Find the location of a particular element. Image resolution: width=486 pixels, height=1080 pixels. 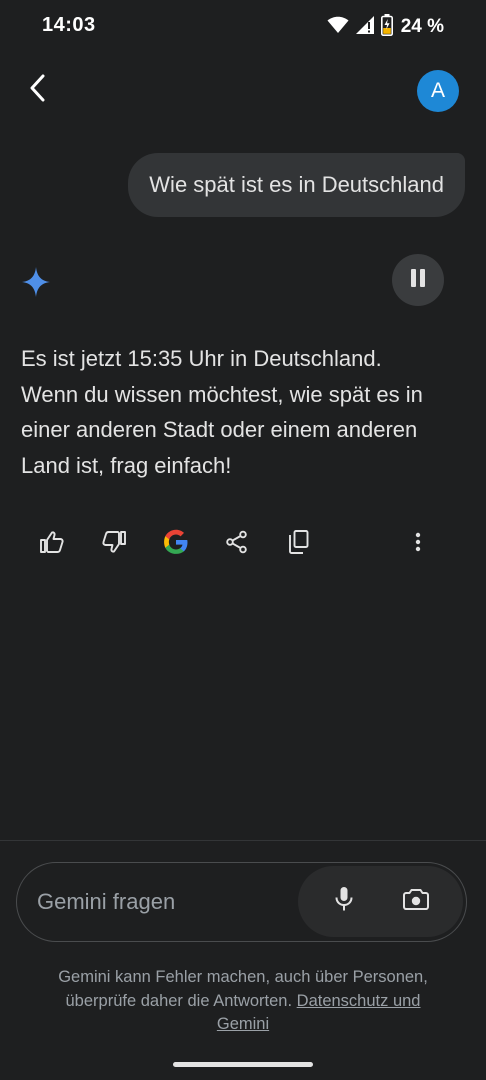

status-time: 14:03 is located at coordinates (69, 25).